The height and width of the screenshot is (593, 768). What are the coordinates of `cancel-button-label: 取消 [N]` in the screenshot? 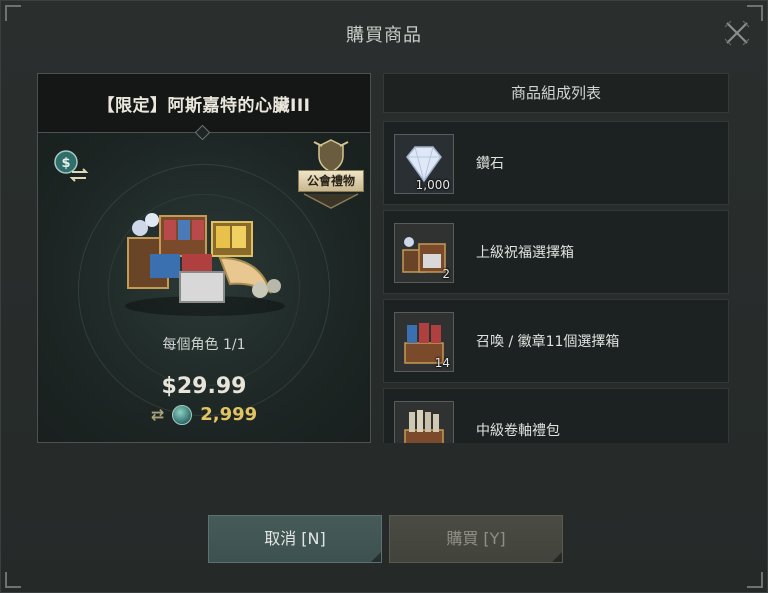 It's located at (295, 538).